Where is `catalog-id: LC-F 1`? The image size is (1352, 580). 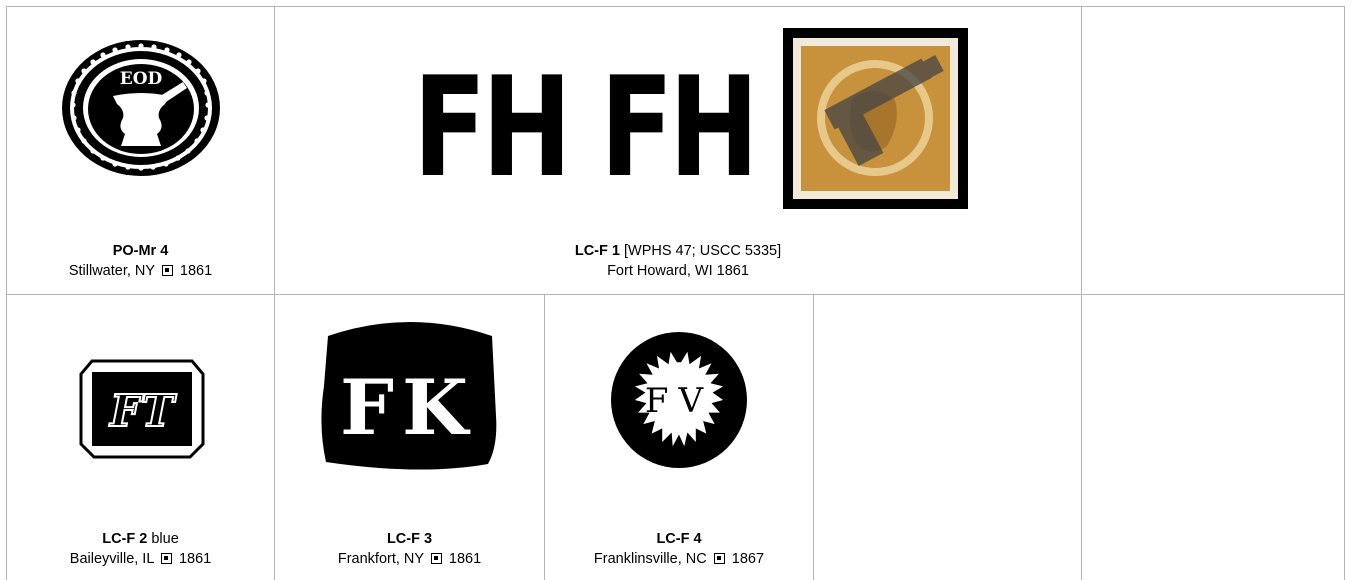 catalog-id: LC-F 1 is located at coordinates (597, 251).